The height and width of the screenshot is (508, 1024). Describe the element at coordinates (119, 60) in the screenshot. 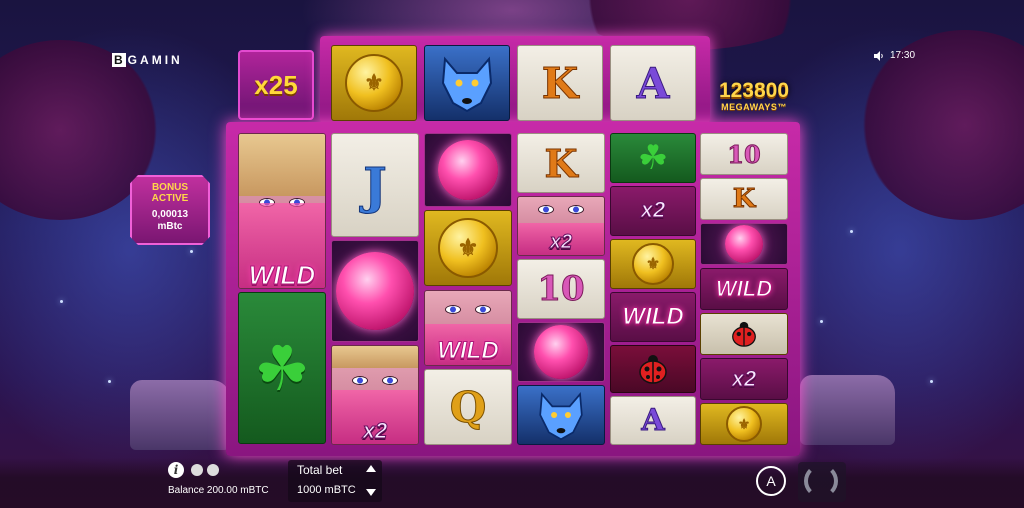

I see `logo-letter: B` at that location.